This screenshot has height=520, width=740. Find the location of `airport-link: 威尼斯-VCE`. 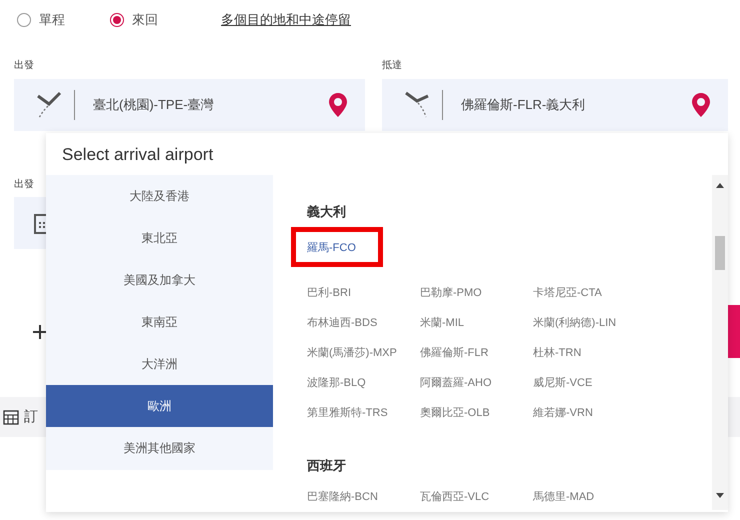

airport-link: 威尼斯-VCE is located at coordinates (593, 383).